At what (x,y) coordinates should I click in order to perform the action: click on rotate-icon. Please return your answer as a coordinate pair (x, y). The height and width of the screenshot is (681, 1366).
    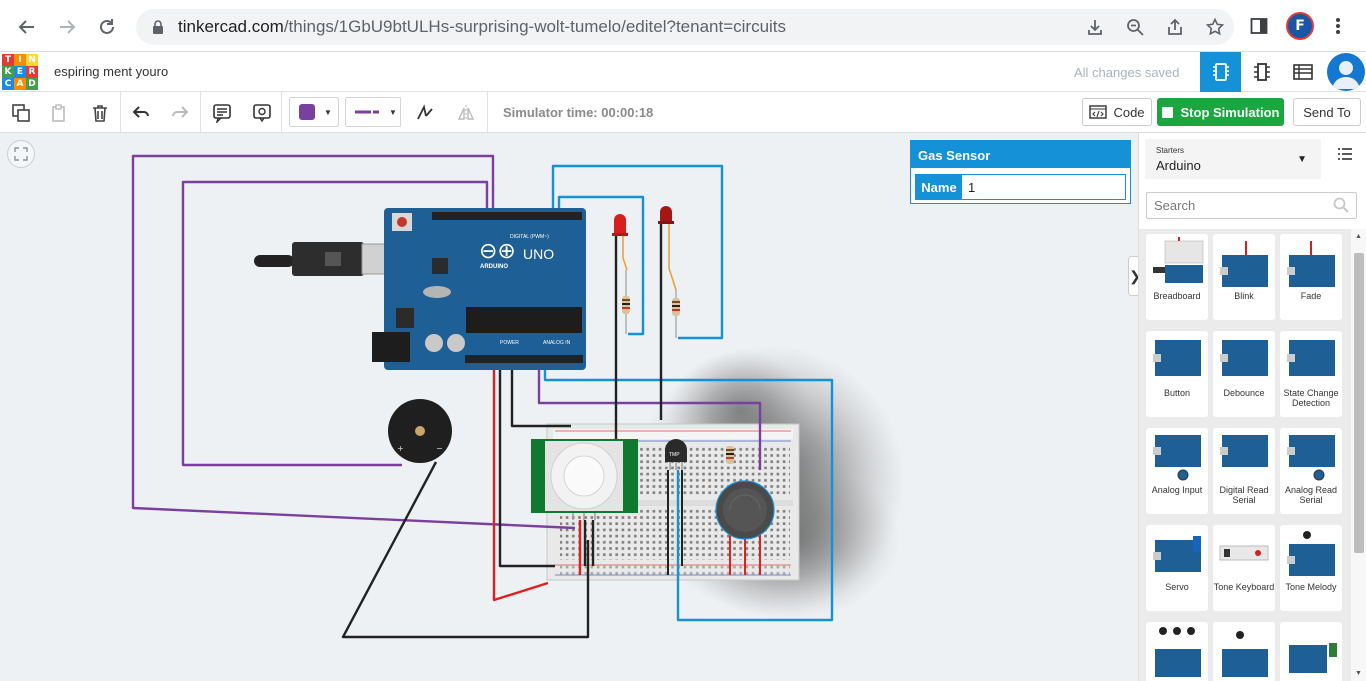
    Looking at the image, I should click on (425, 113).